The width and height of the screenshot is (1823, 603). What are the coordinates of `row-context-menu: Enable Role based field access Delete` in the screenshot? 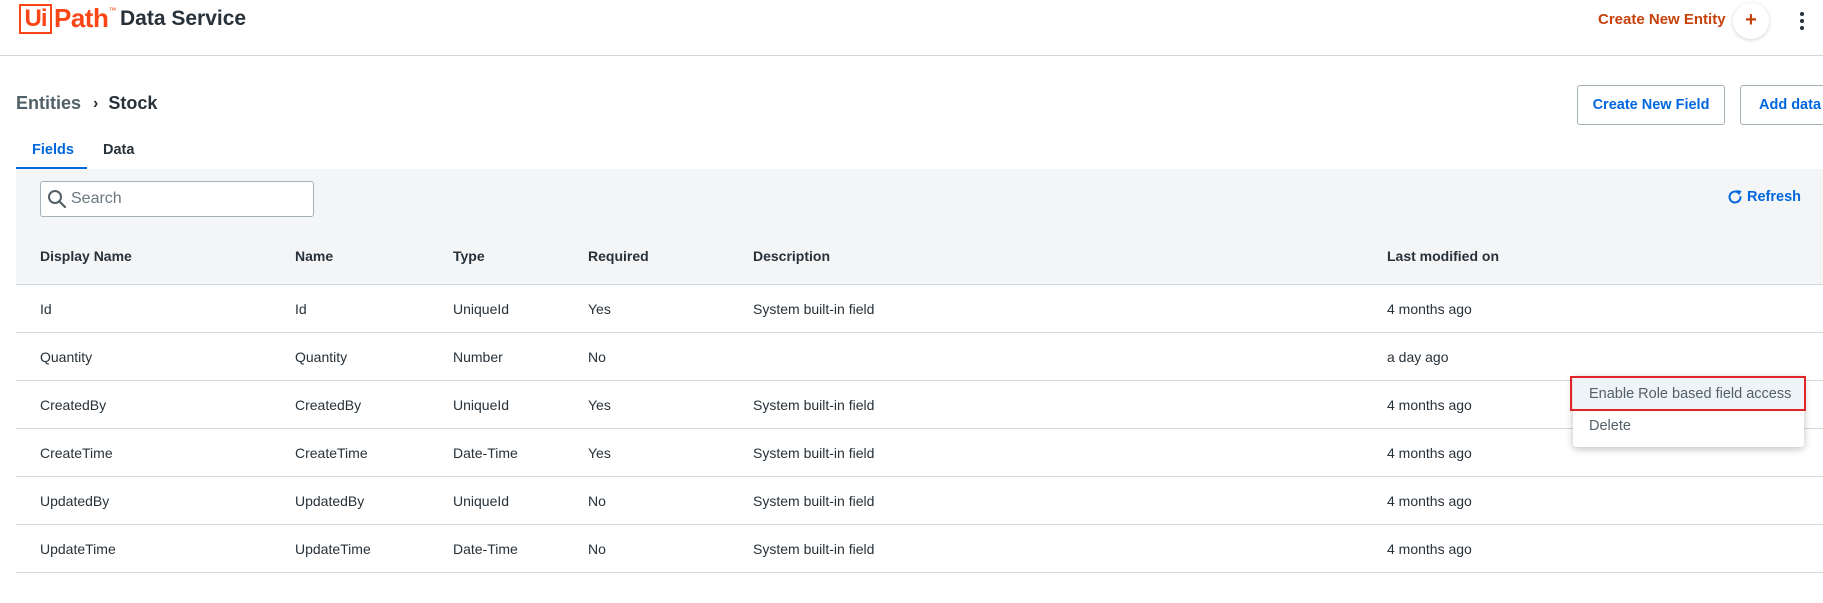 It's located at (1688, 411).